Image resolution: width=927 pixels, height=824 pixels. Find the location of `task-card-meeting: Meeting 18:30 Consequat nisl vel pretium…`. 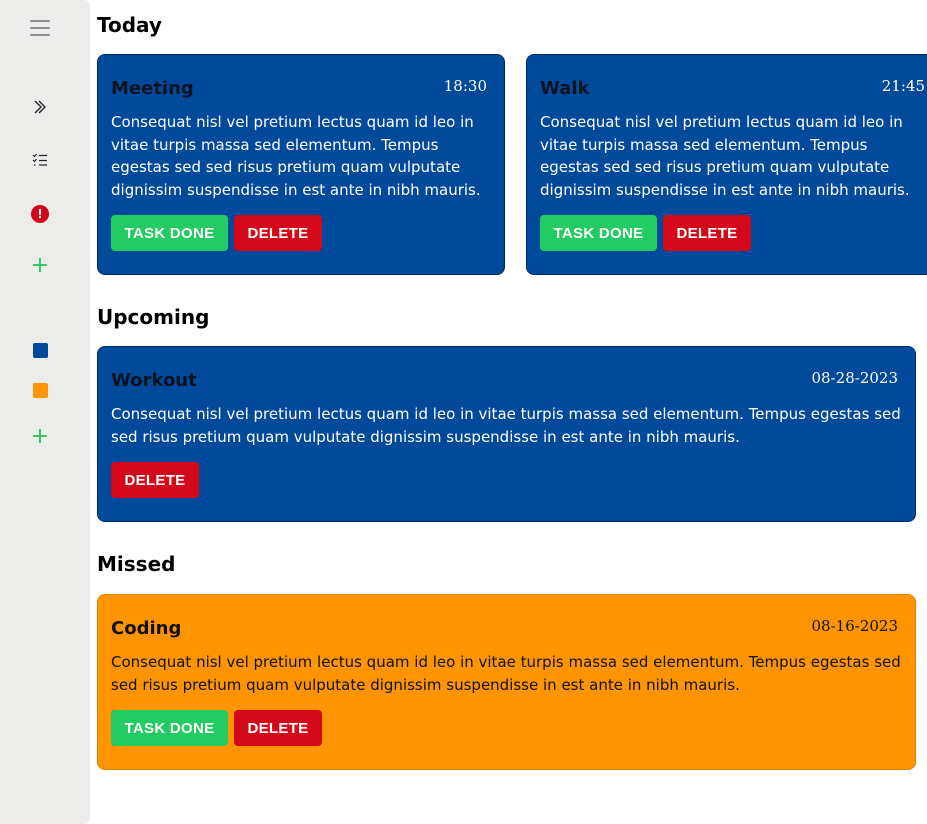

task-card-meeting: Meeting 18:30 Consequat nisl vel pretium… is located at coordinates (301, 164).